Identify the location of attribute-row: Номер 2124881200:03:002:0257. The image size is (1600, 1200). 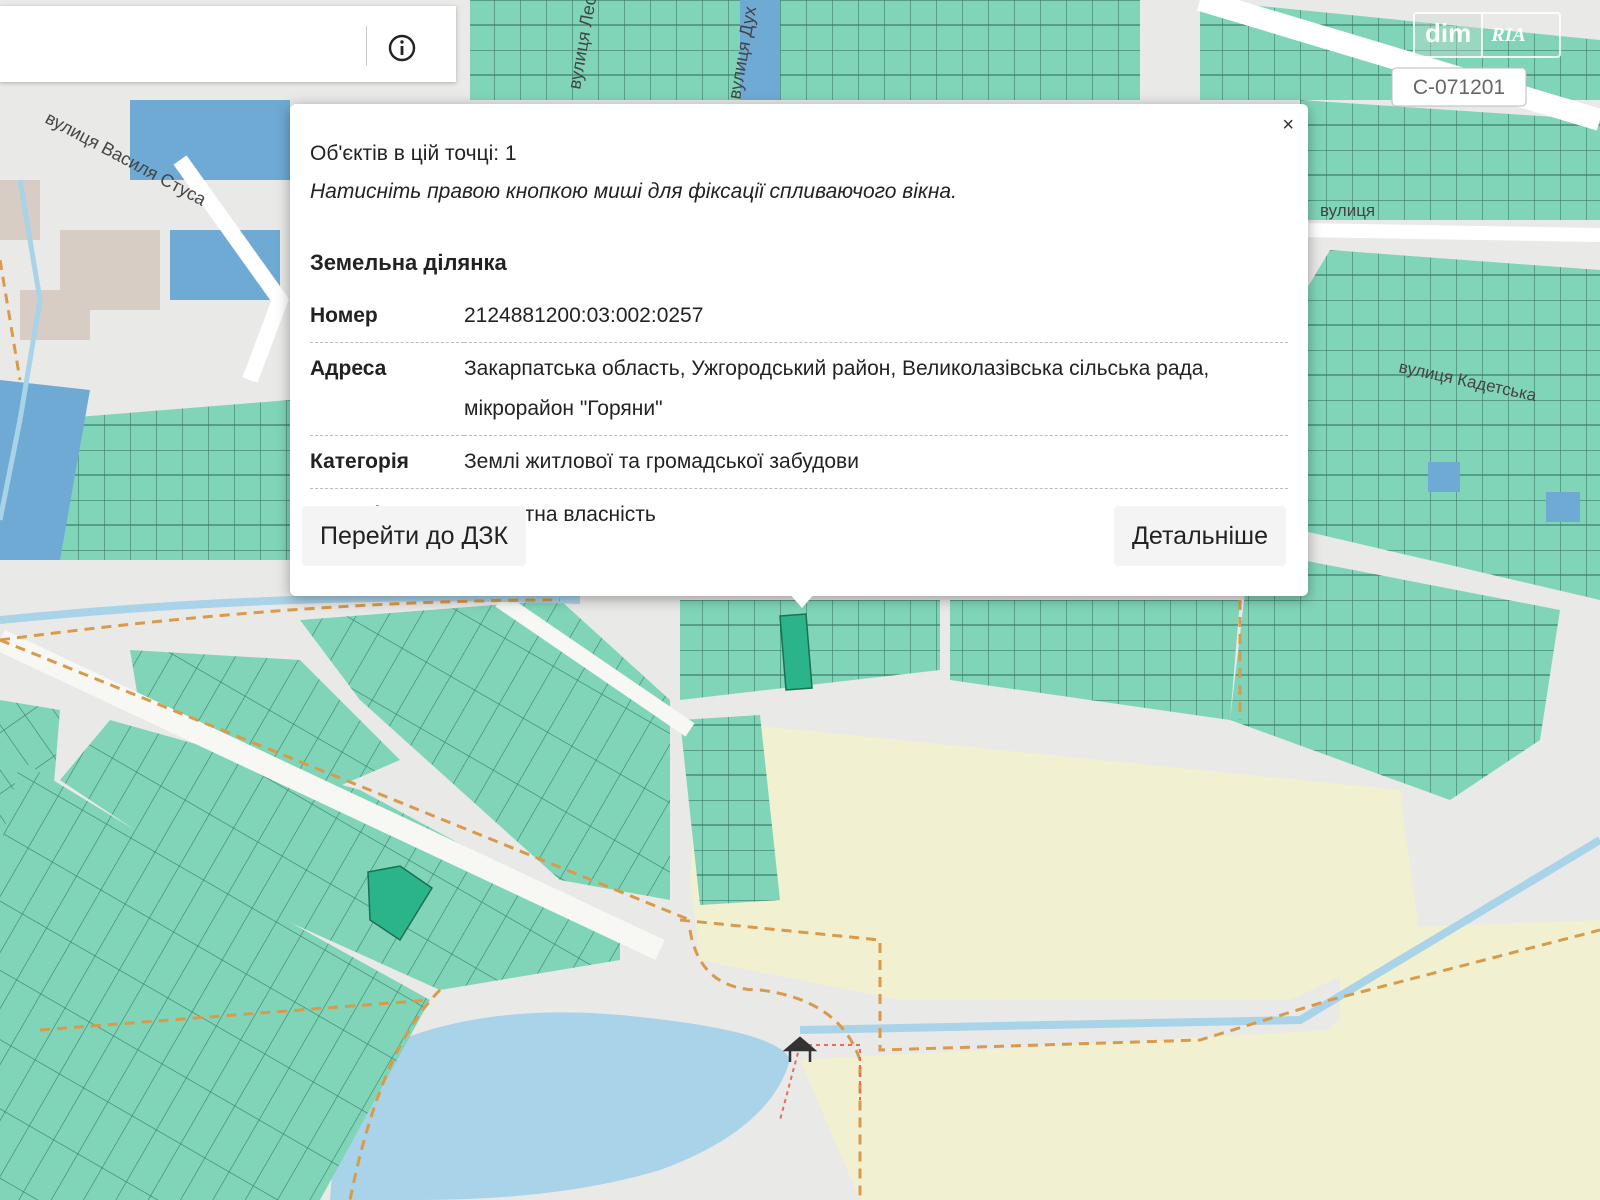
(799, 316).